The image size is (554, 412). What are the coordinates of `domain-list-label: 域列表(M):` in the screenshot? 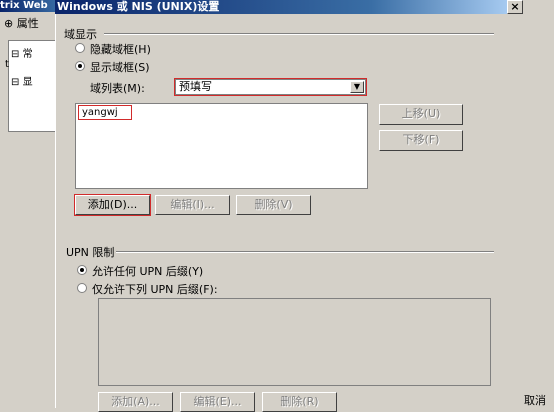 It's located at (117, 88).